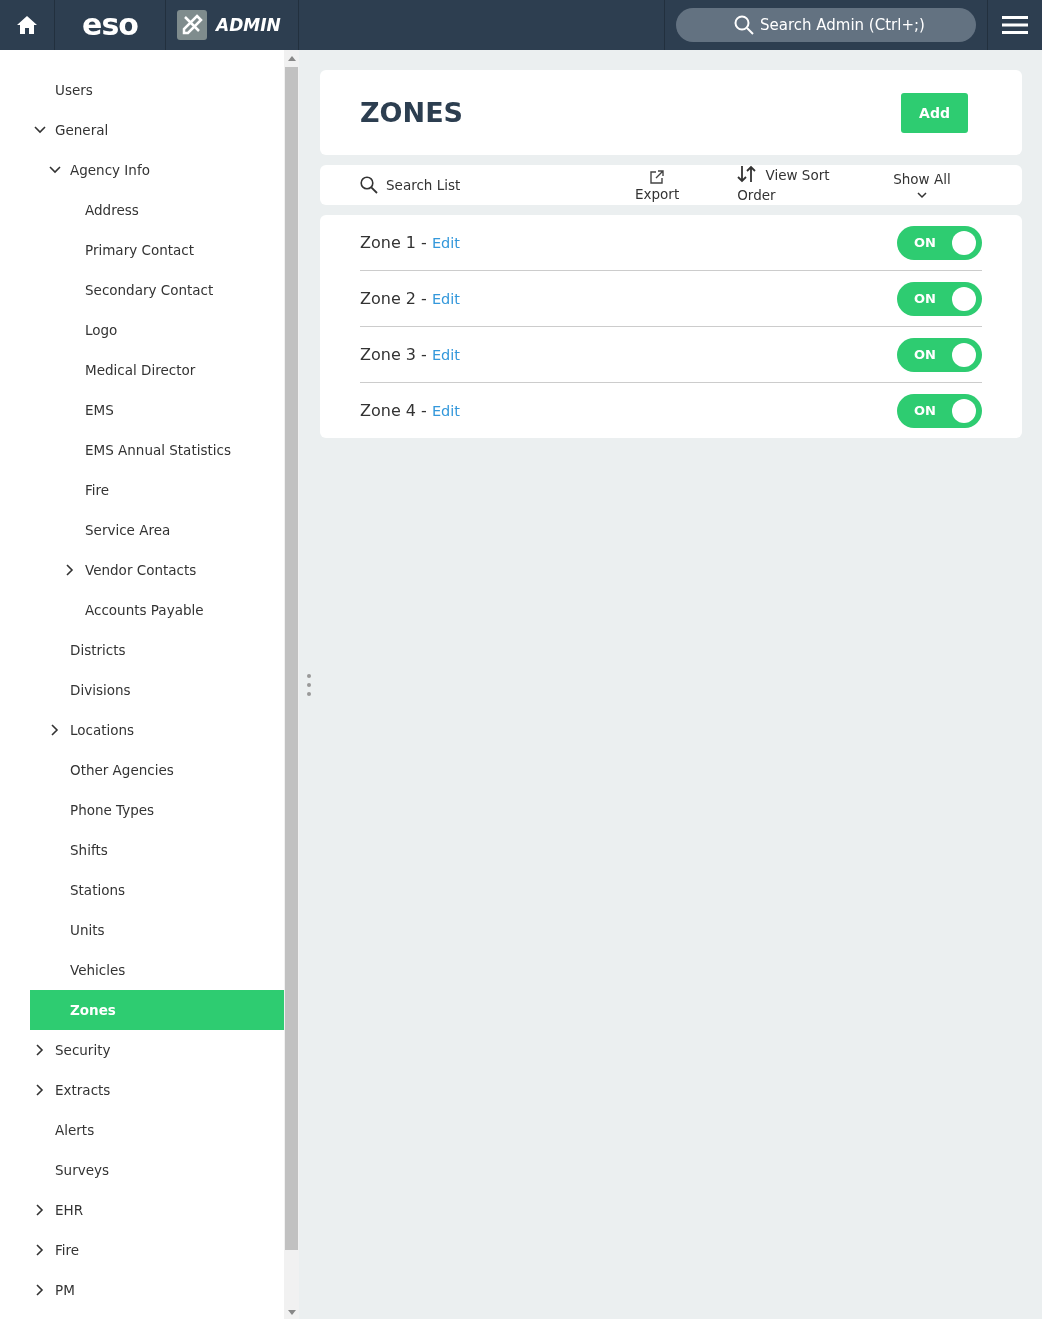 The image size is (1042, 1319). I want to click on export-button: Export, so click(657, 185).